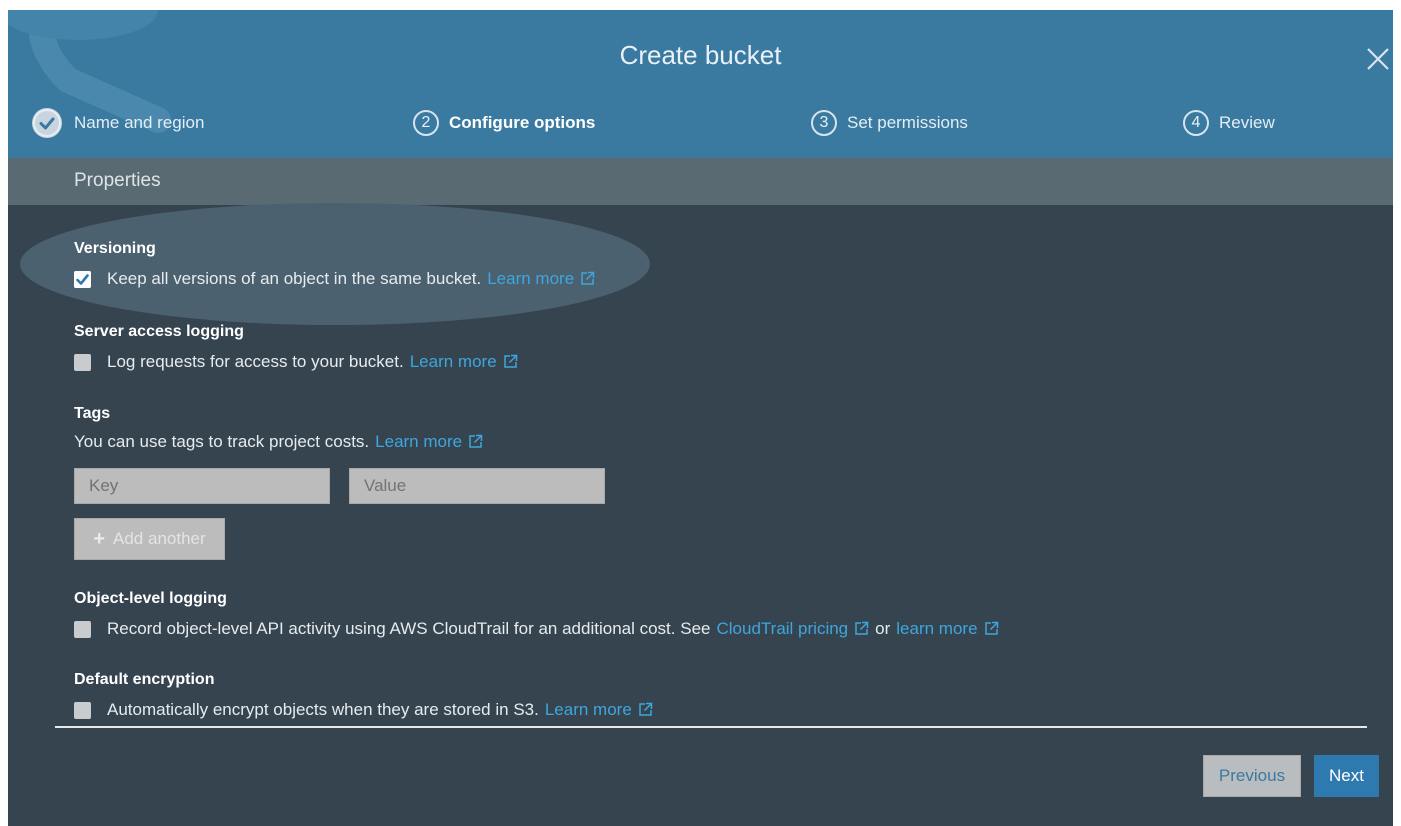 This screenshot has height=826, width=1401. I want to click on step-number: 3, so click(824, 123).